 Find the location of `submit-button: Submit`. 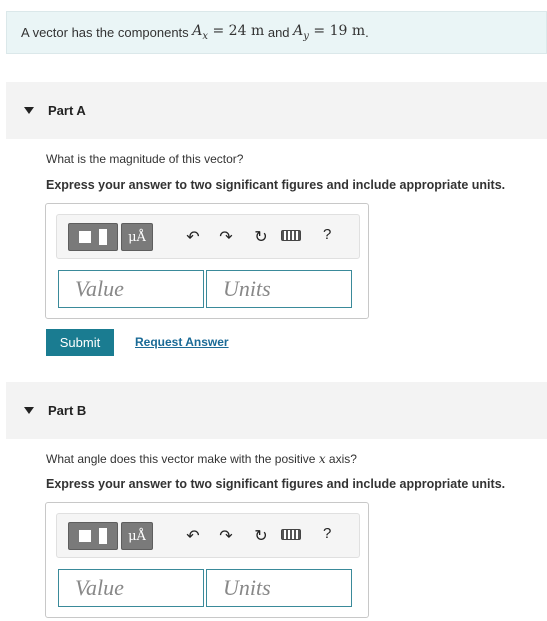

submit-button: Submit is located at coordinates (80, 342).